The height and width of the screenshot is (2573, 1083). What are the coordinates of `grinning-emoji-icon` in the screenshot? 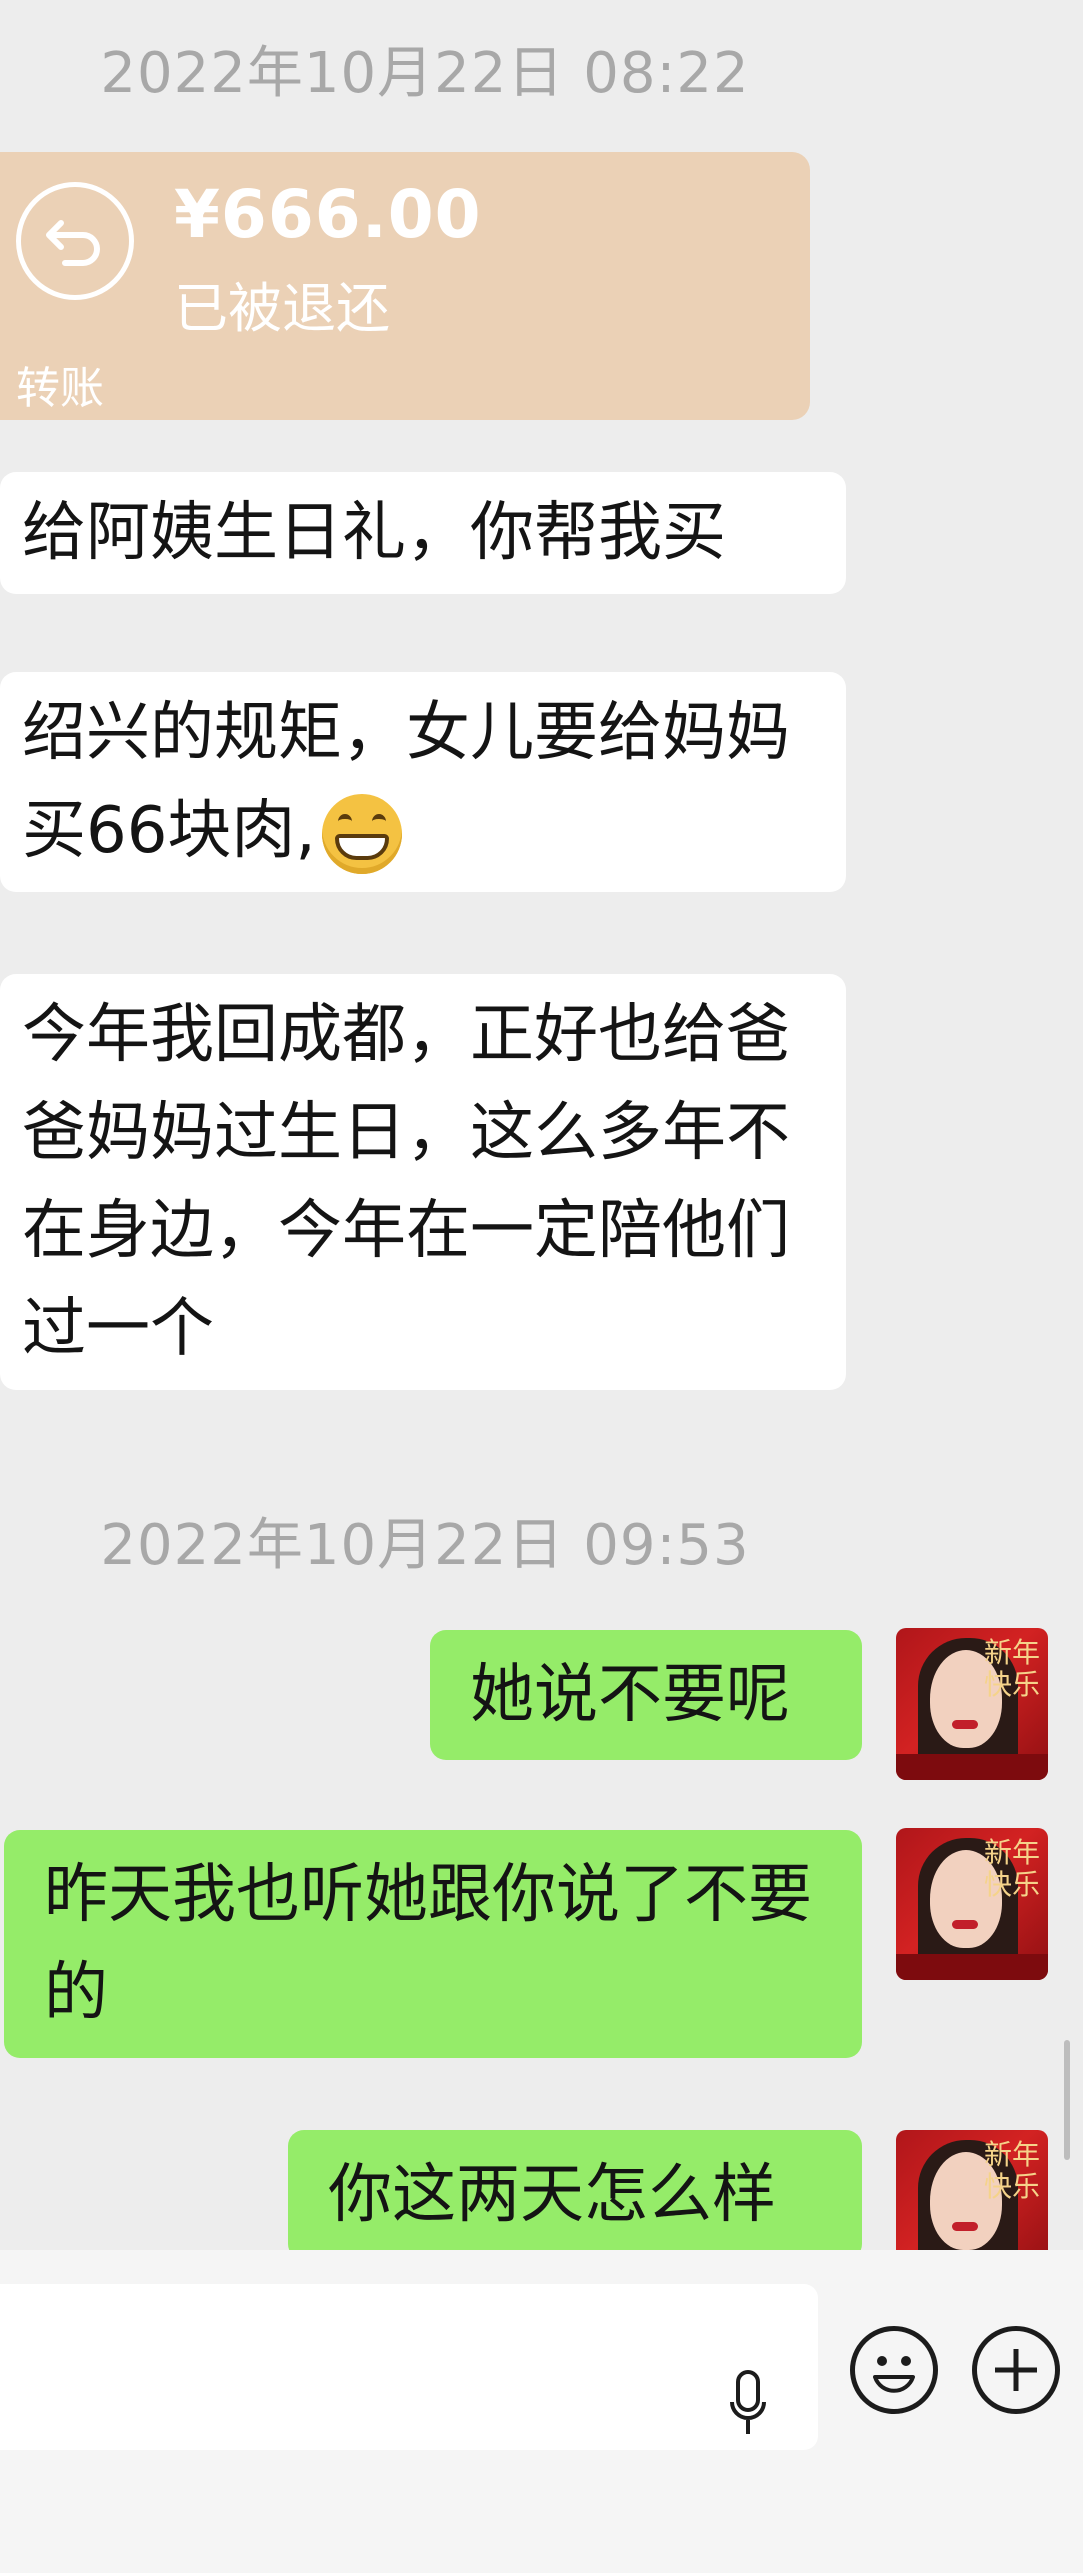 It's located at (361, 834).